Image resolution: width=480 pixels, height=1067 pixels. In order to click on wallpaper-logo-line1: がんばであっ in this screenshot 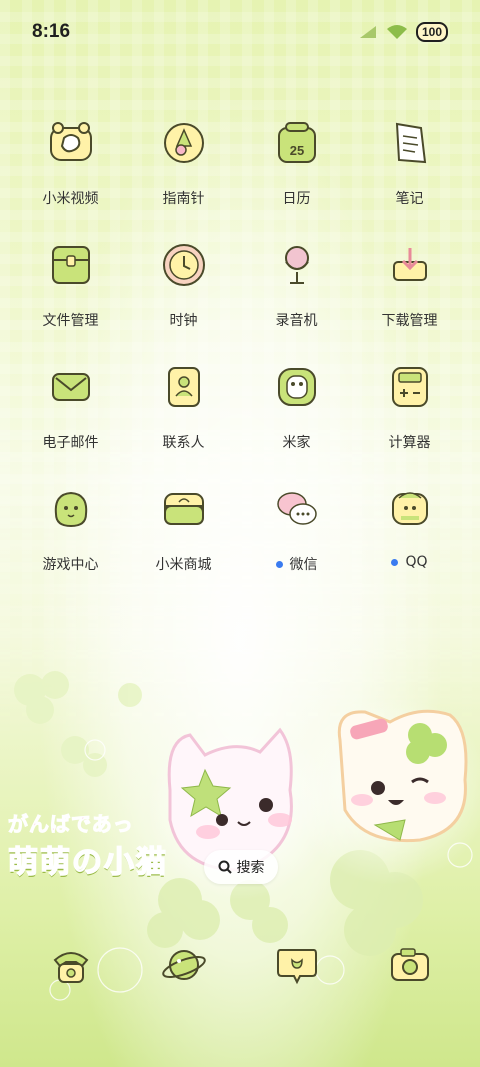, I will do `click(71, 824)`.